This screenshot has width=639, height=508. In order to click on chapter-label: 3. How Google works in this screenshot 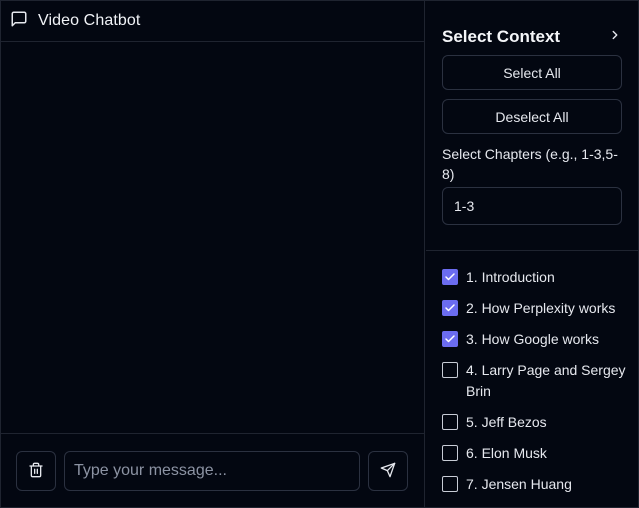, I will do `click(533, 339)`.